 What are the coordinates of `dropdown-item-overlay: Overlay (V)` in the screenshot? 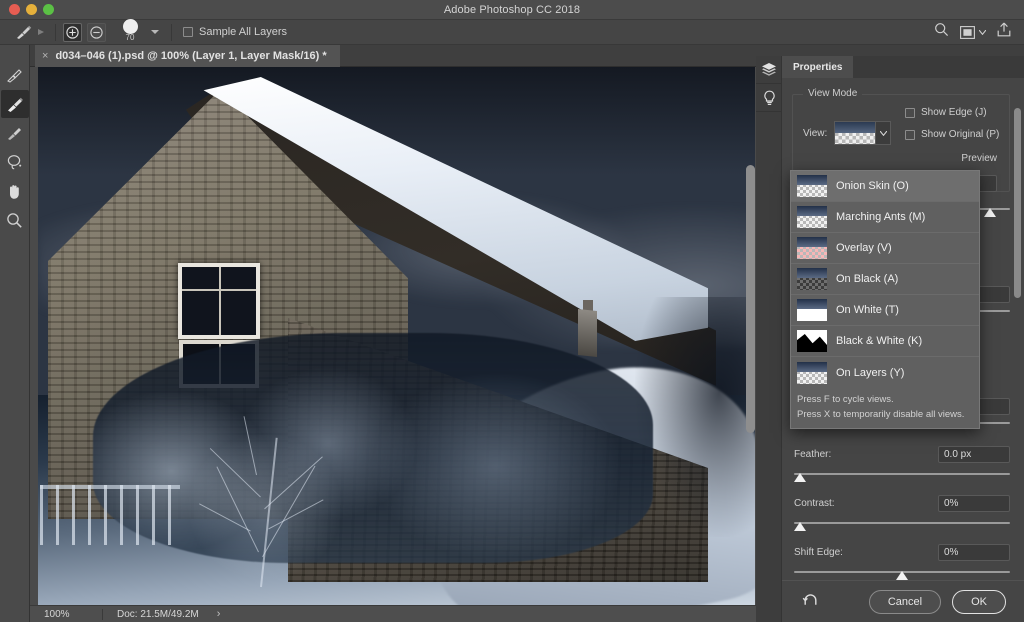 It's located at (885, 248).